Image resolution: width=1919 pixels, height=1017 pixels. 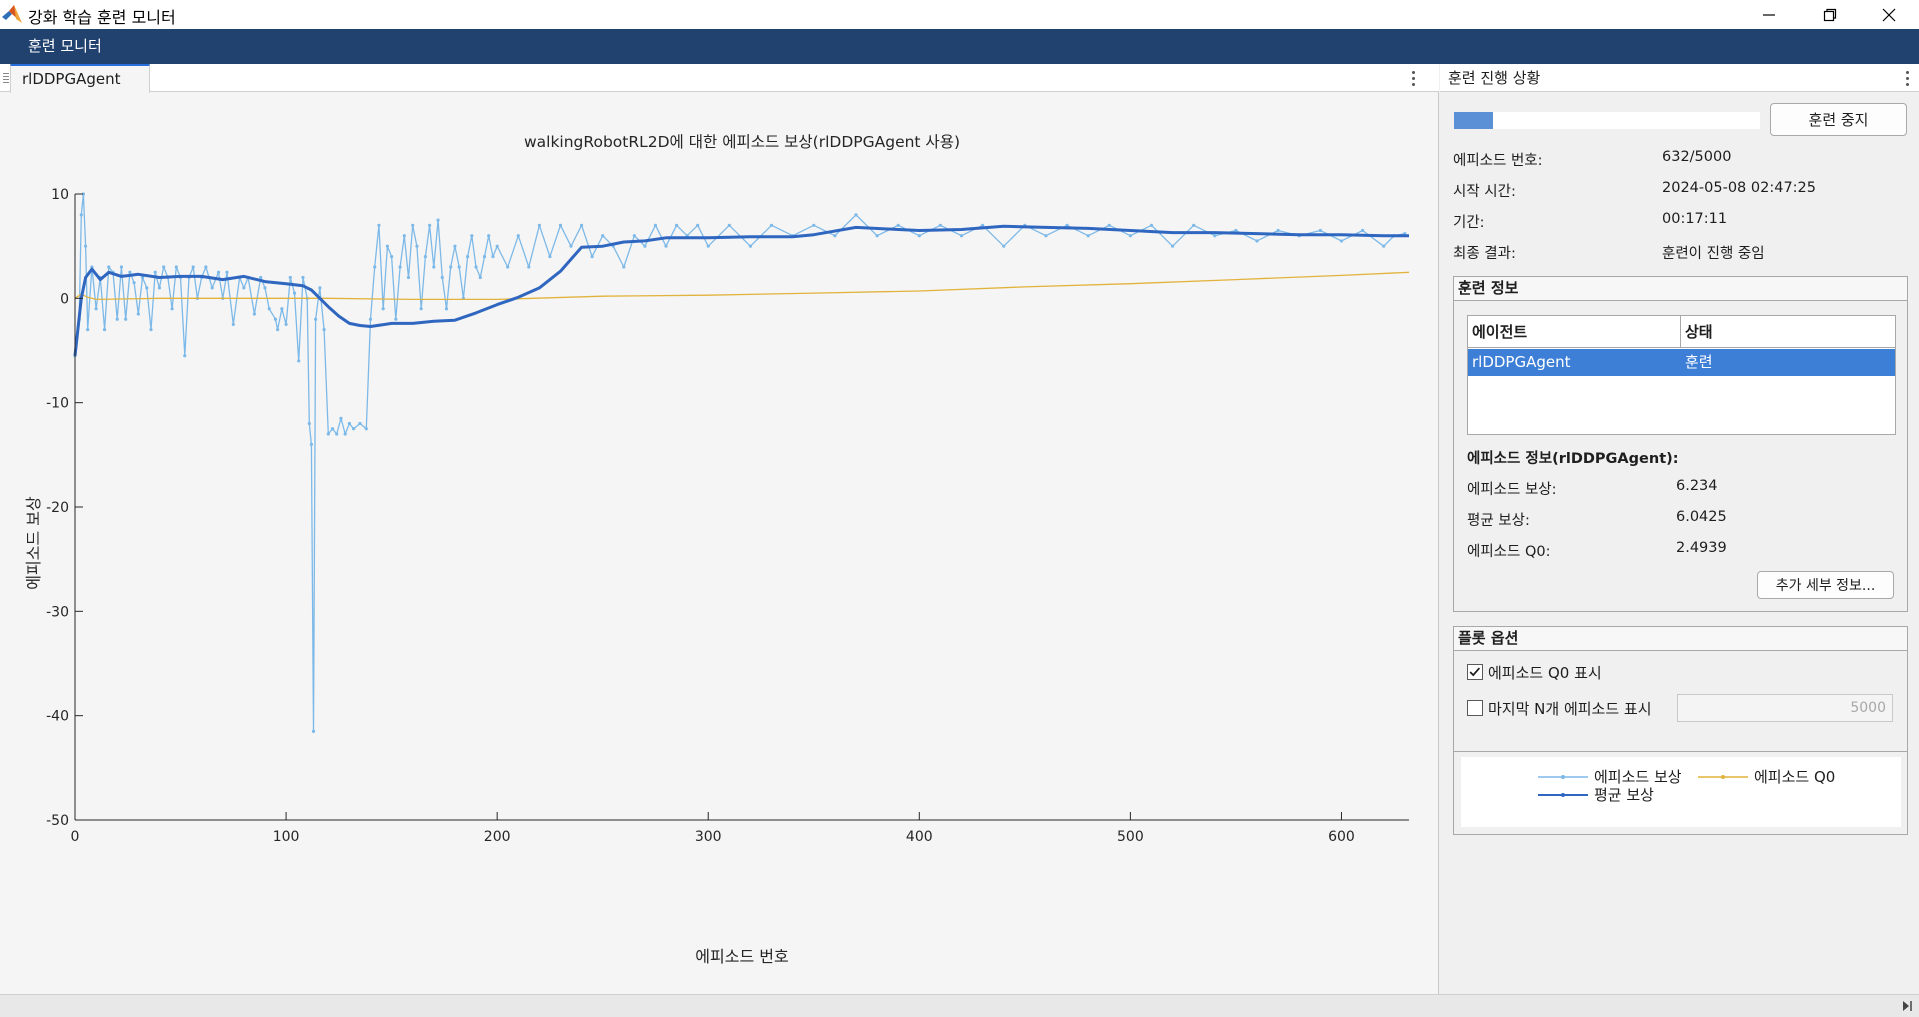 I want to click on agent-table: 에이전트 상태 rlDDPGAgent 훈련, so click(x=1681, y=375).